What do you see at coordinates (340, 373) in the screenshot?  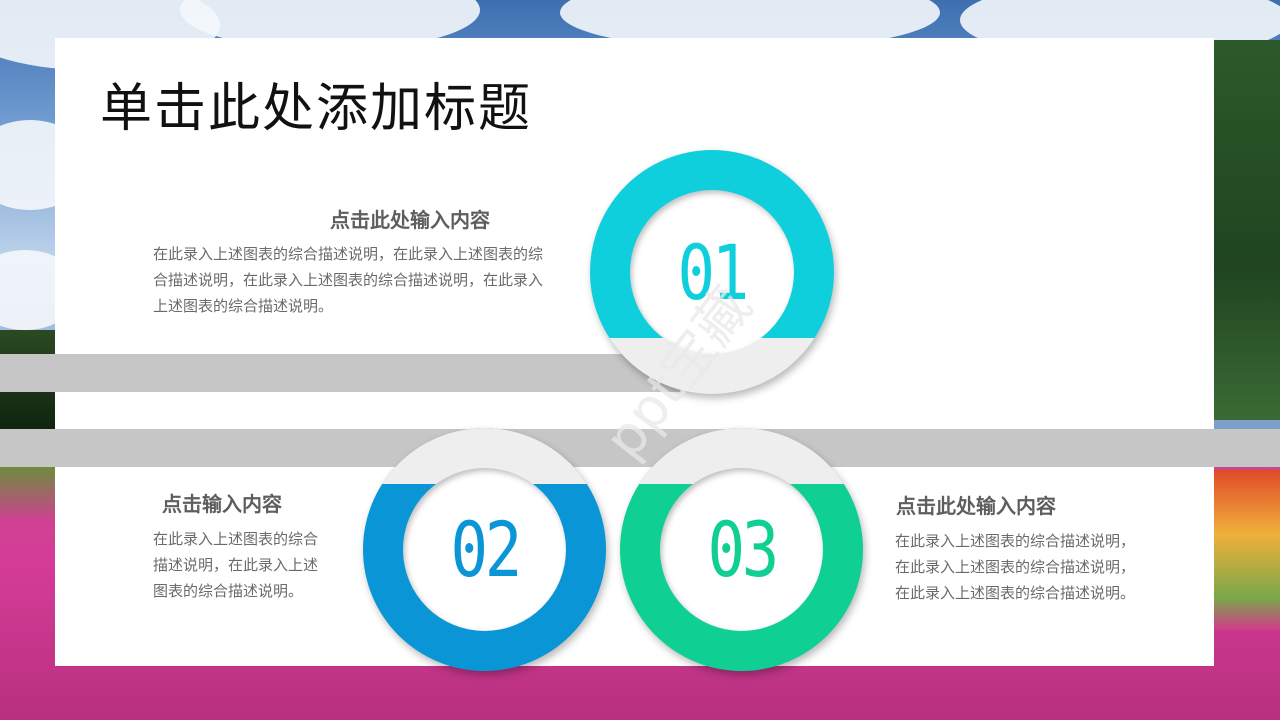 I see `gray-band-upper` at bounding box center [340, 373].